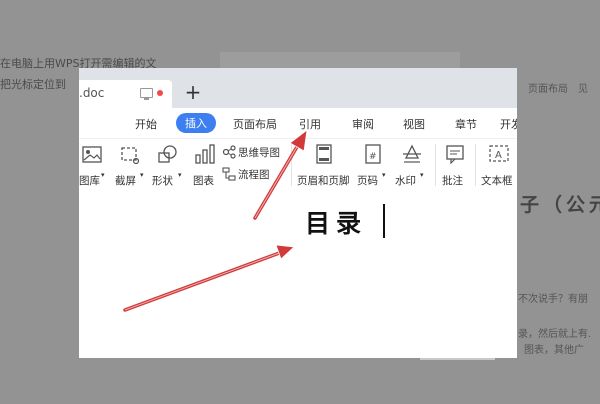  Describe the element at coordinates (405, 181) in the screenshot. I see `watermark-label: 水印` at that location.